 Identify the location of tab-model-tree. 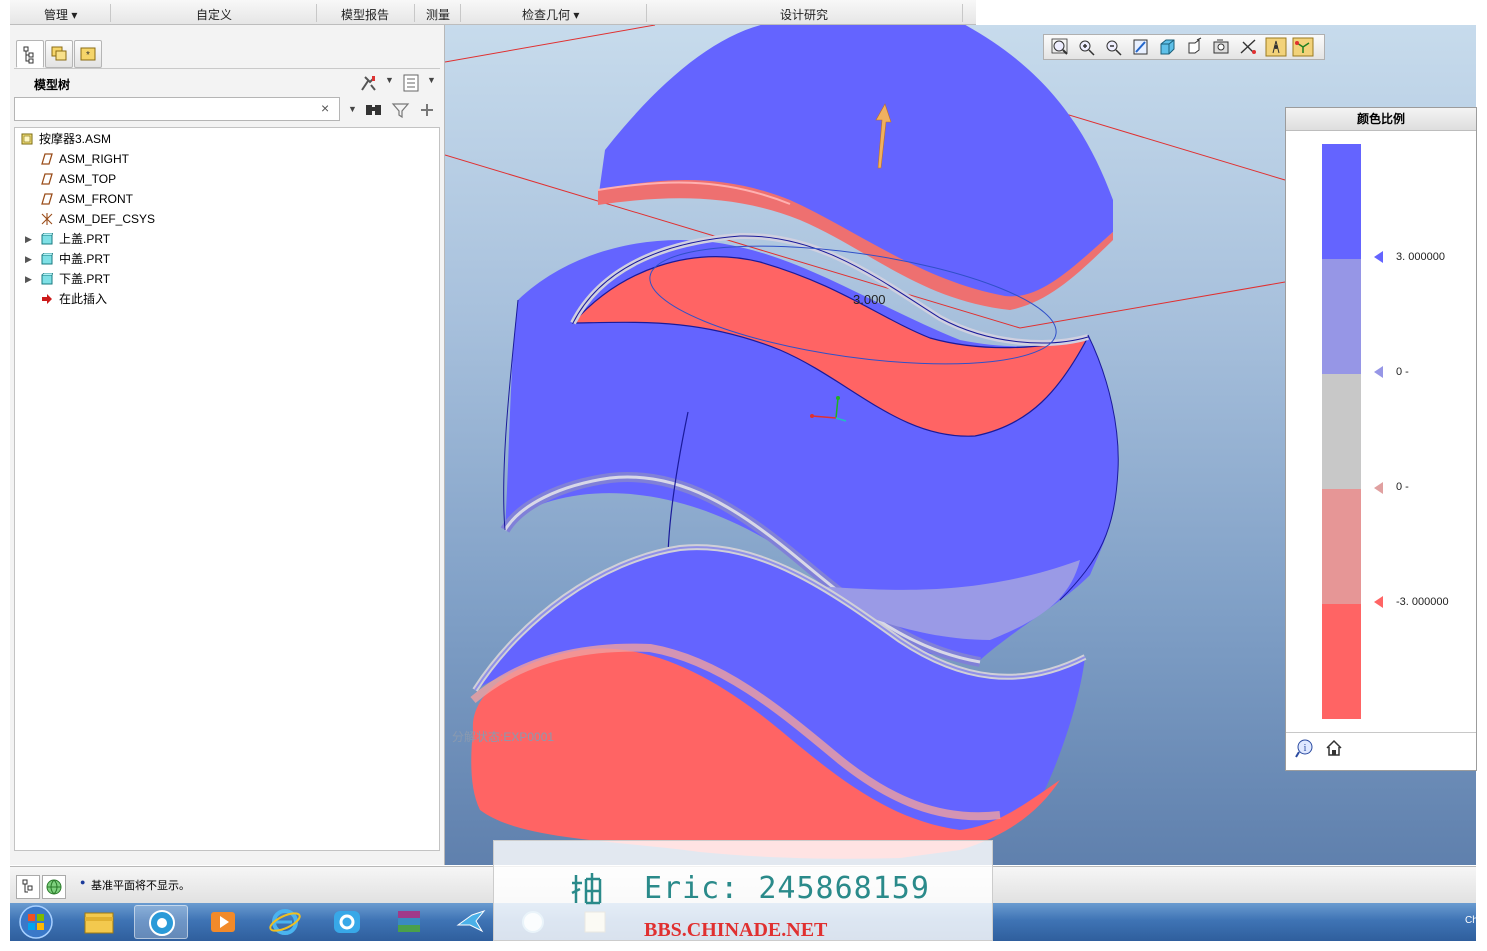
(30, 54).